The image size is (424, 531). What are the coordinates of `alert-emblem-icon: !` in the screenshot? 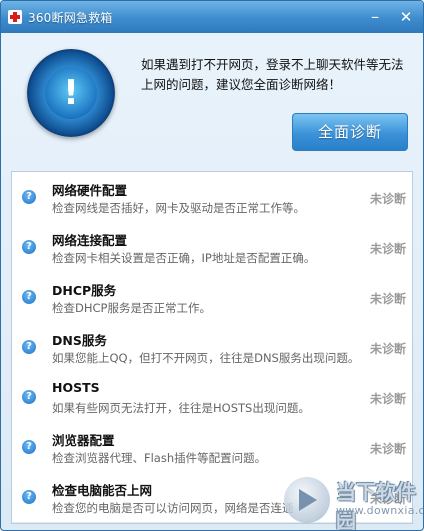 It's located at (71, 93).